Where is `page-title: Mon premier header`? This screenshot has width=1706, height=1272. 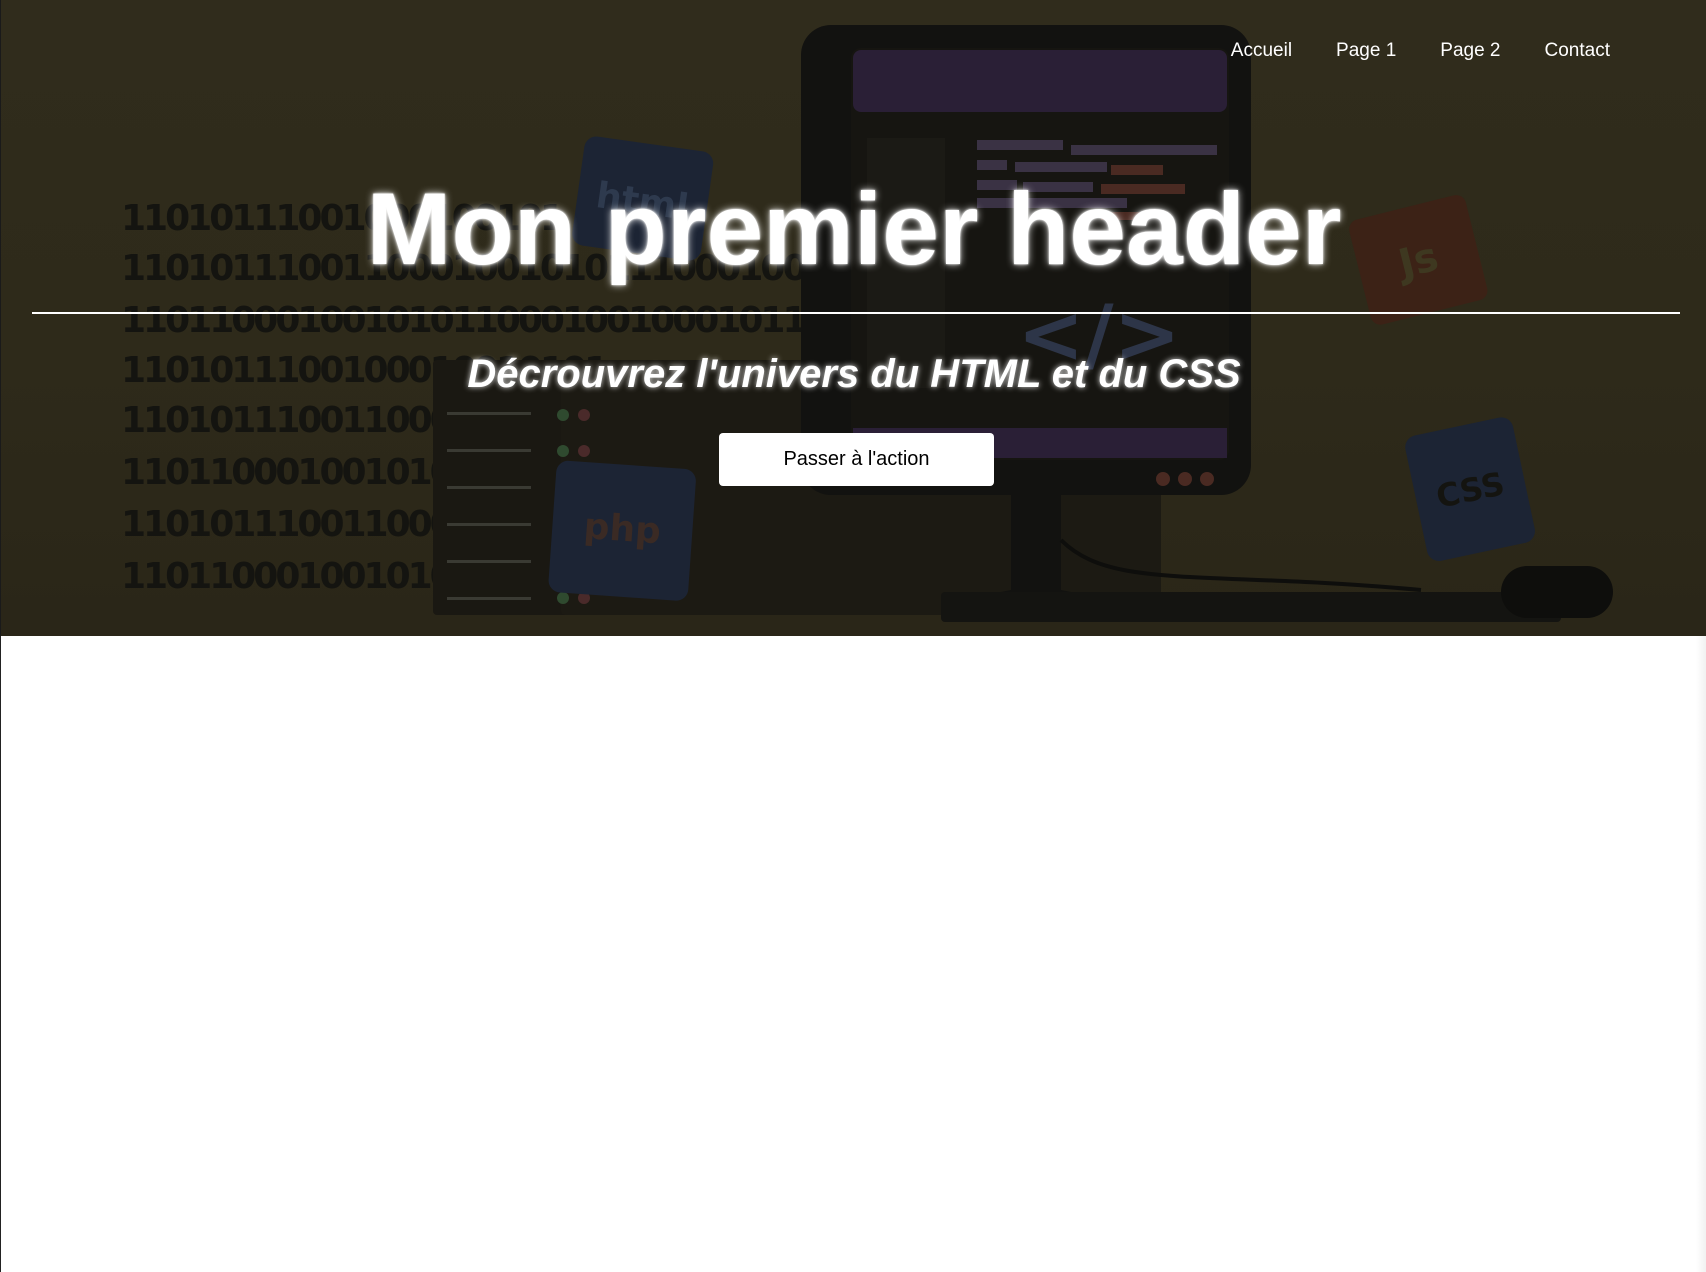 page-title: Mon premier header is located at coordinates (854, 229).